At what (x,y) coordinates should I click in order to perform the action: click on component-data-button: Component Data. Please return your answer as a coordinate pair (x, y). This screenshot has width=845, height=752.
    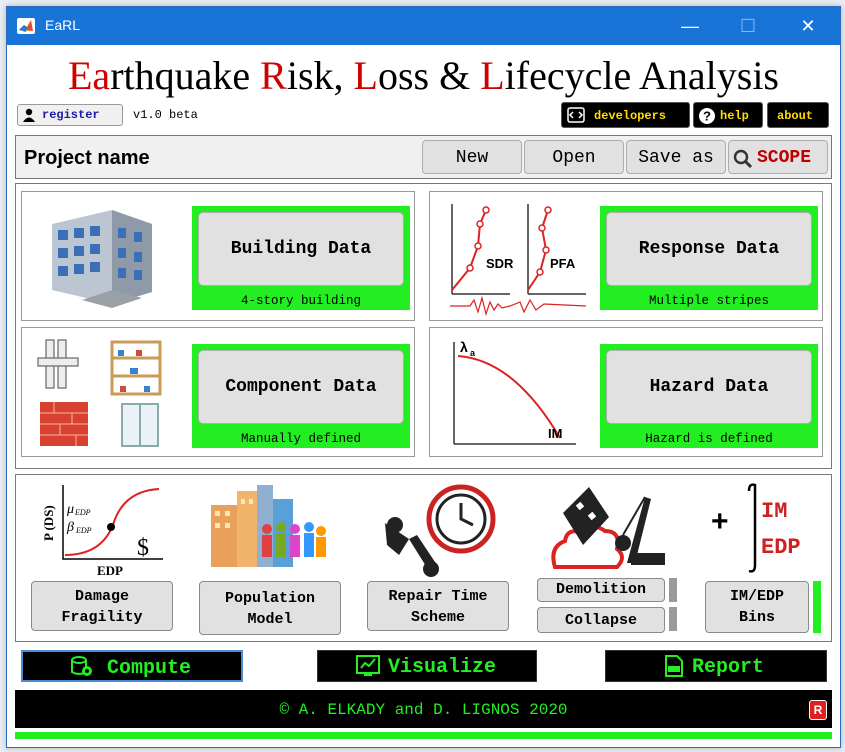
    Looking at the image, I should click on (301, 387).